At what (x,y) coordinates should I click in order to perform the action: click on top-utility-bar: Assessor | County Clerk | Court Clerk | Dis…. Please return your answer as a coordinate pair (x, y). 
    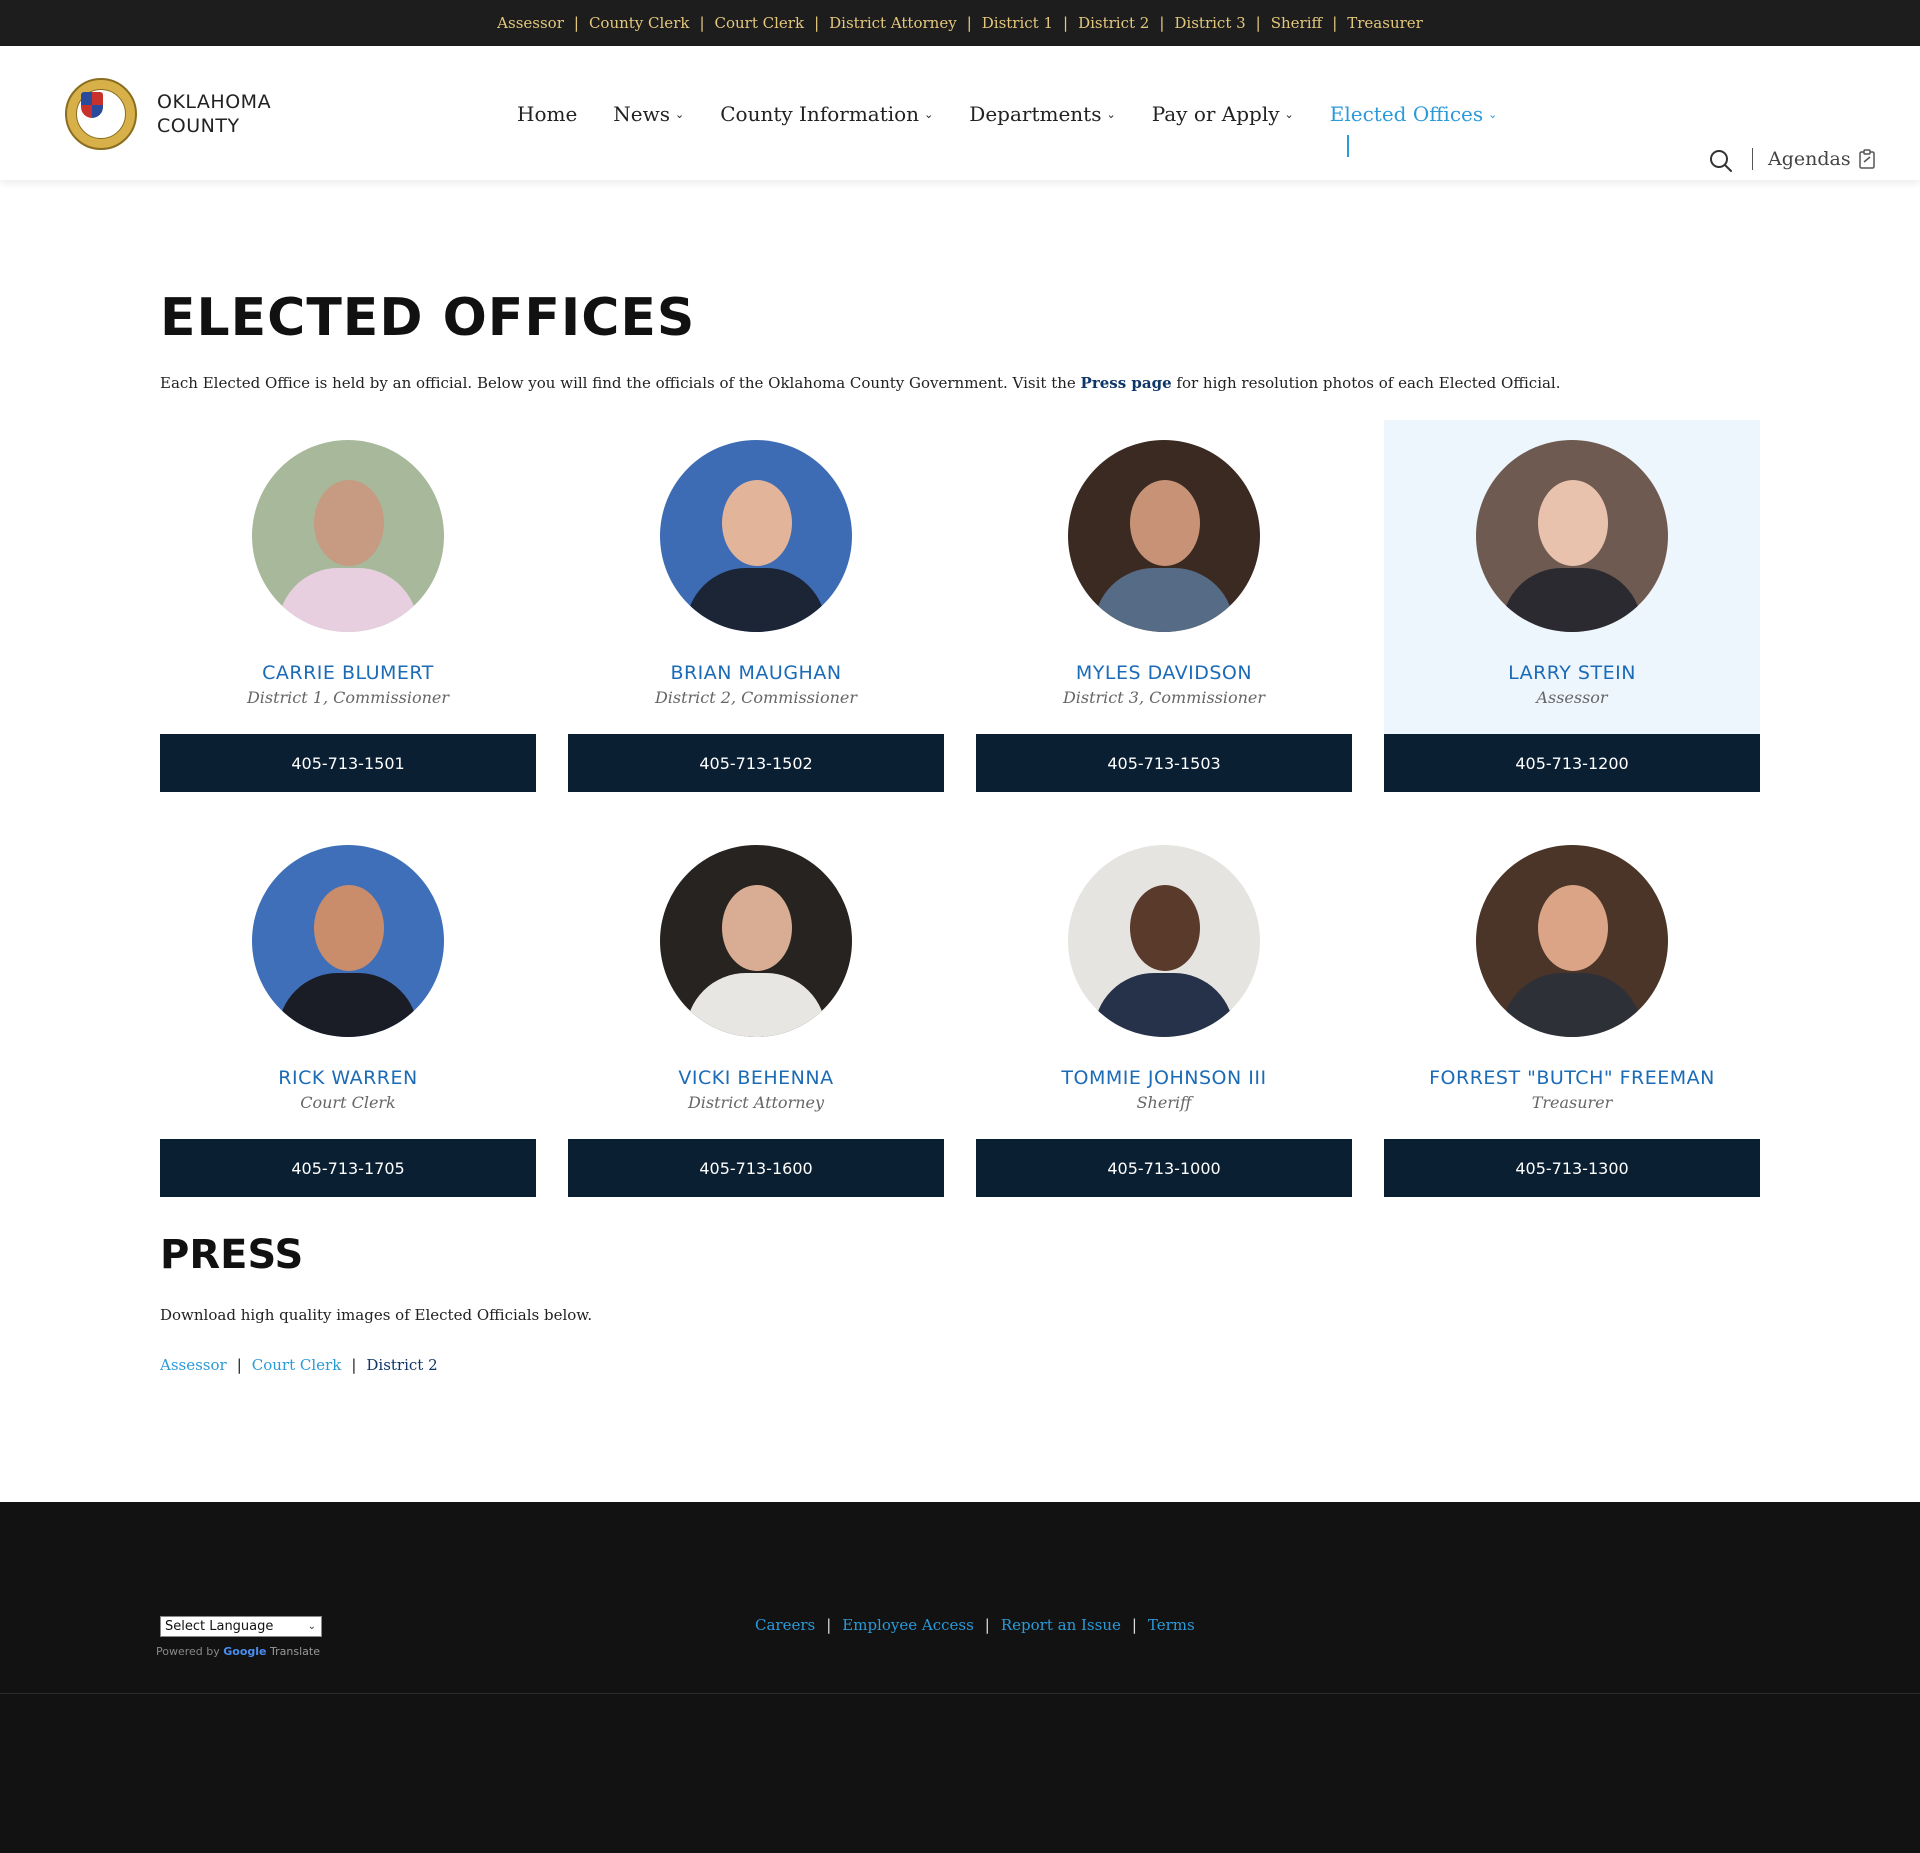
    Looking at the image, I should click on (960, 23).